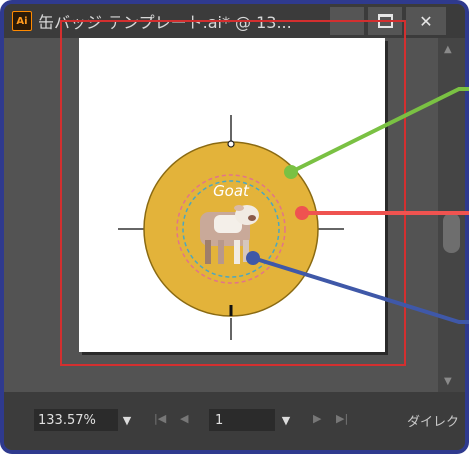  What do you see at coordinates (342, 418) in the screenshot?
I see `last-artboard-icon: ▶|` at bounding box center [342, 418].